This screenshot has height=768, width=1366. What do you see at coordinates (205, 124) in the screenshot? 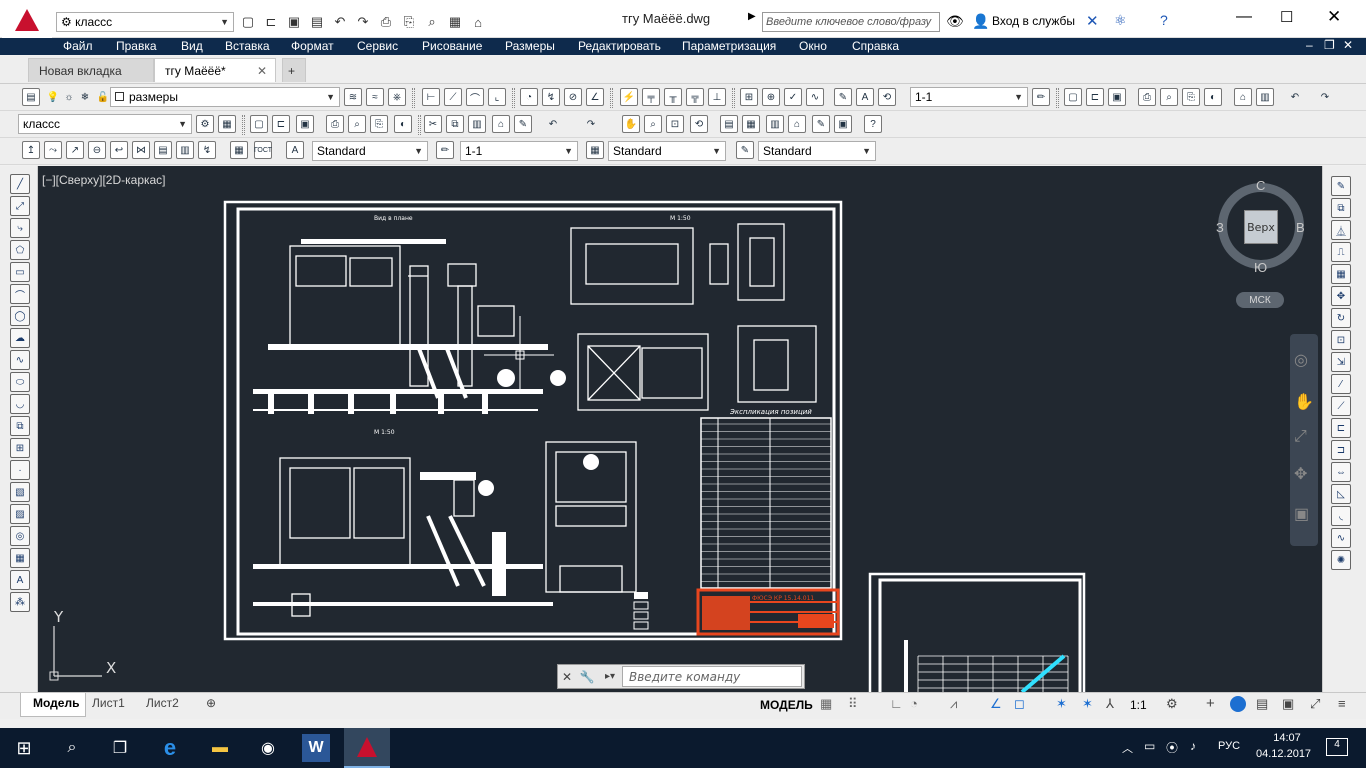
I see `gear-icon: ⚙` at bounding box center [205, 124].